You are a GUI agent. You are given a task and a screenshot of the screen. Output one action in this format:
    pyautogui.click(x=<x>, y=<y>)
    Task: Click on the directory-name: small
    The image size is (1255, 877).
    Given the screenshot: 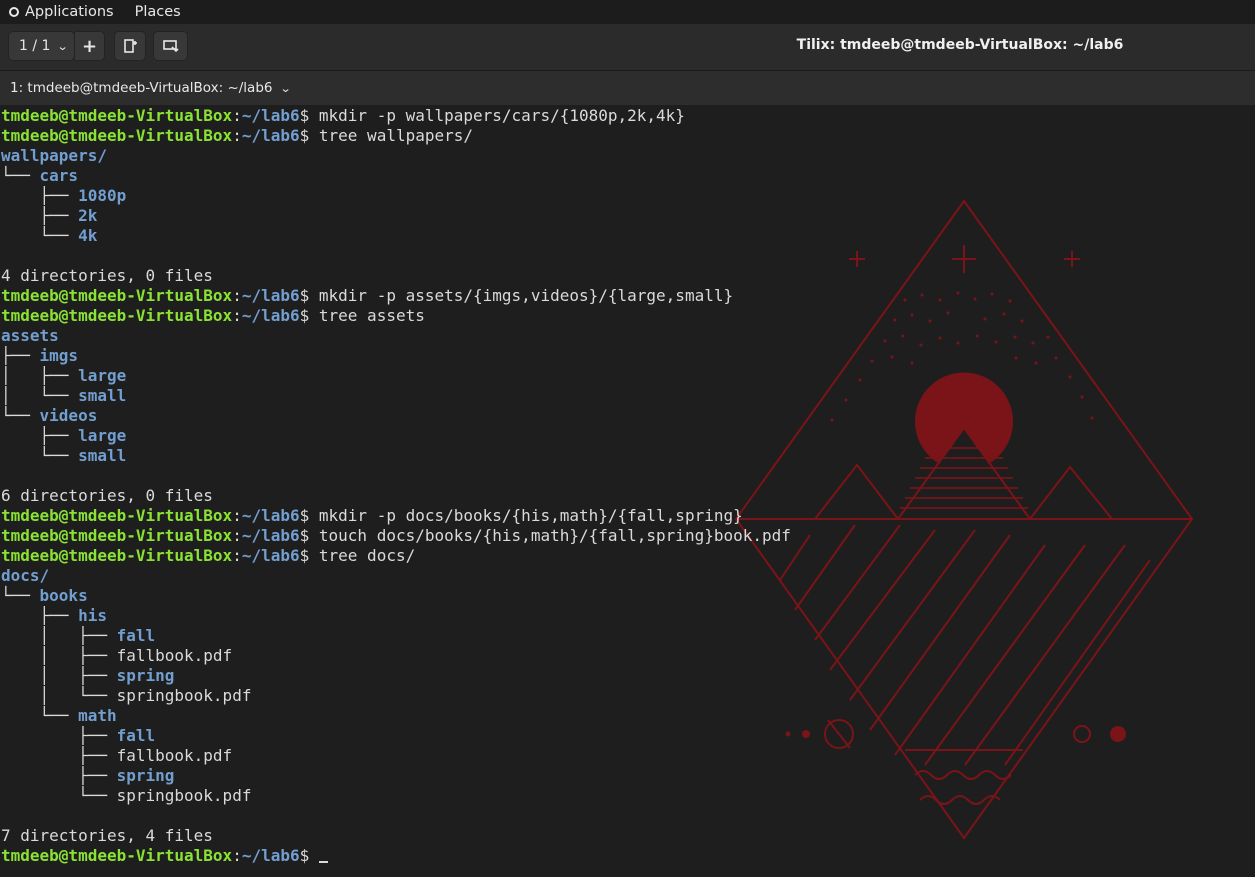 What is the action you would take?
    pyautogui.click(x=102, y=455)
    